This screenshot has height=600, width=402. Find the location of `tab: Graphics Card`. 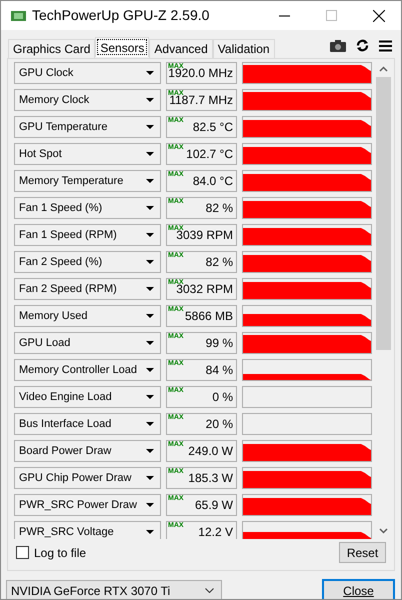

tab: Graphics Card is located at coordinates (52, 48).